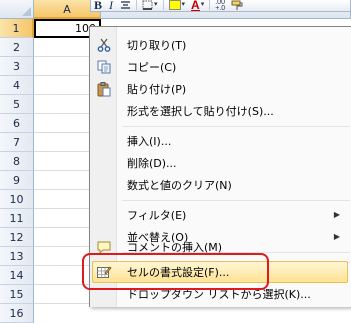 Image resolution: width=351 pixels, height=323 pixels. I want to click on select-all-corner, so click(17, 9).